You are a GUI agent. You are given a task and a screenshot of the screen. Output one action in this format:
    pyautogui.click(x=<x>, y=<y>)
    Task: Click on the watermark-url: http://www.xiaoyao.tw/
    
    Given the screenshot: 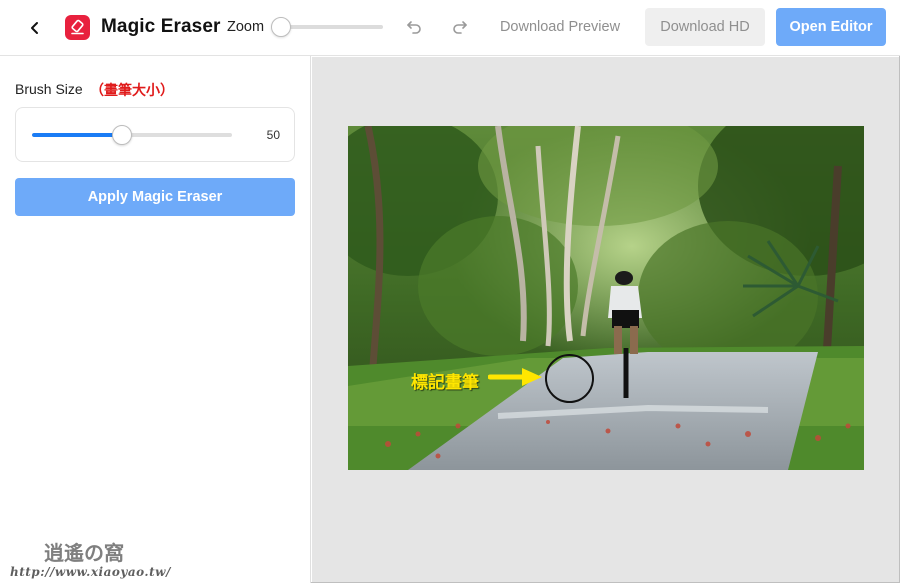 What is the action you would take?
    pyautogui.click(x=90, y=572)
    